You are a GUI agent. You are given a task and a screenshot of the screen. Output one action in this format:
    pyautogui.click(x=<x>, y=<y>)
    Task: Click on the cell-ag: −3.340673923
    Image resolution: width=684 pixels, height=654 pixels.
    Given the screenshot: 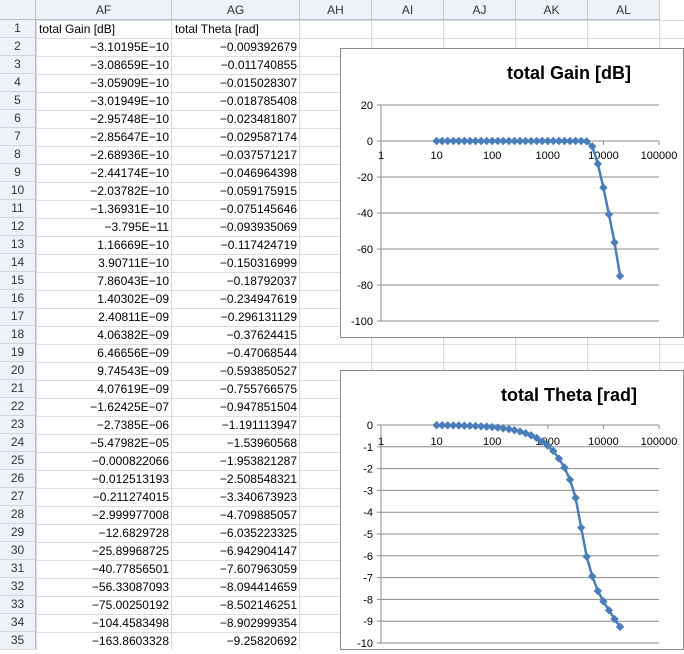 What is the action you would take?
    pyautogui.click(x=236, y=497)
    